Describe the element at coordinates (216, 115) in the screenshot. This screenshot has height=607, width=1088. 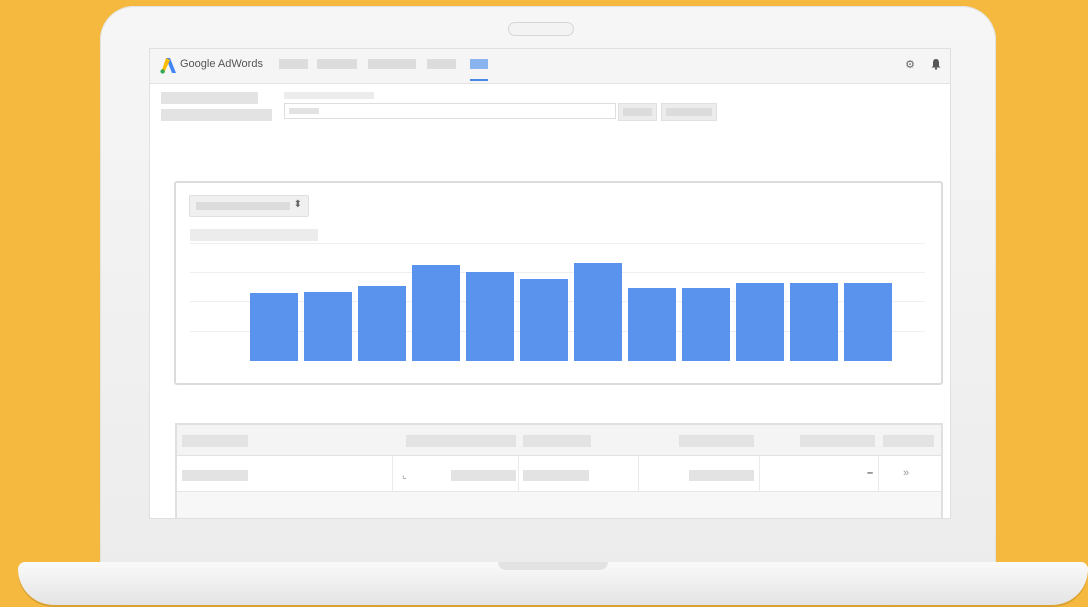
I see `account-id-placeholder` at that location.